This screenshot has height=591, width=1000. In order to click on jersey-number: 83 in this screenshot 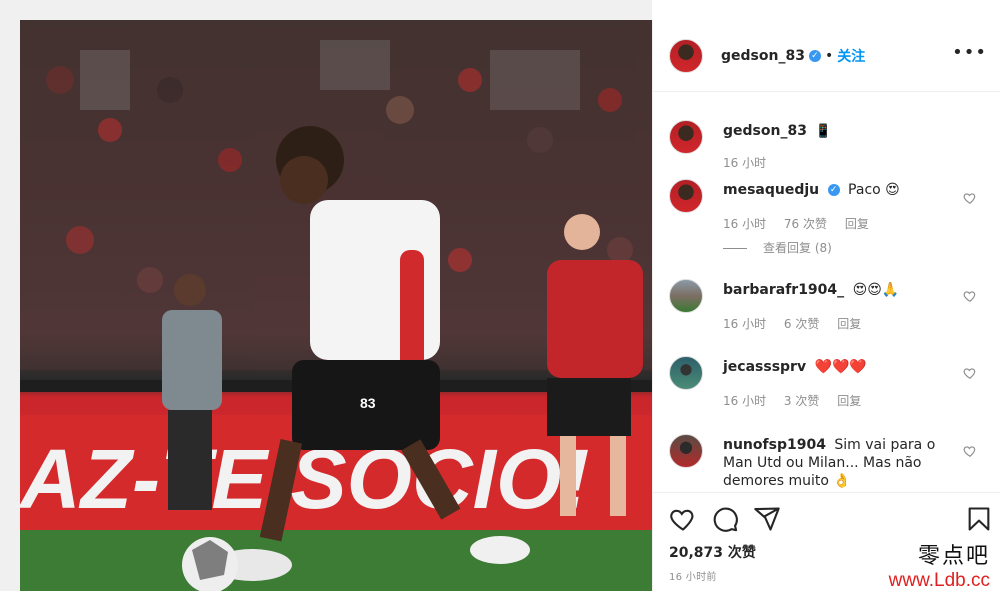, I will do `click(368, 403)`.